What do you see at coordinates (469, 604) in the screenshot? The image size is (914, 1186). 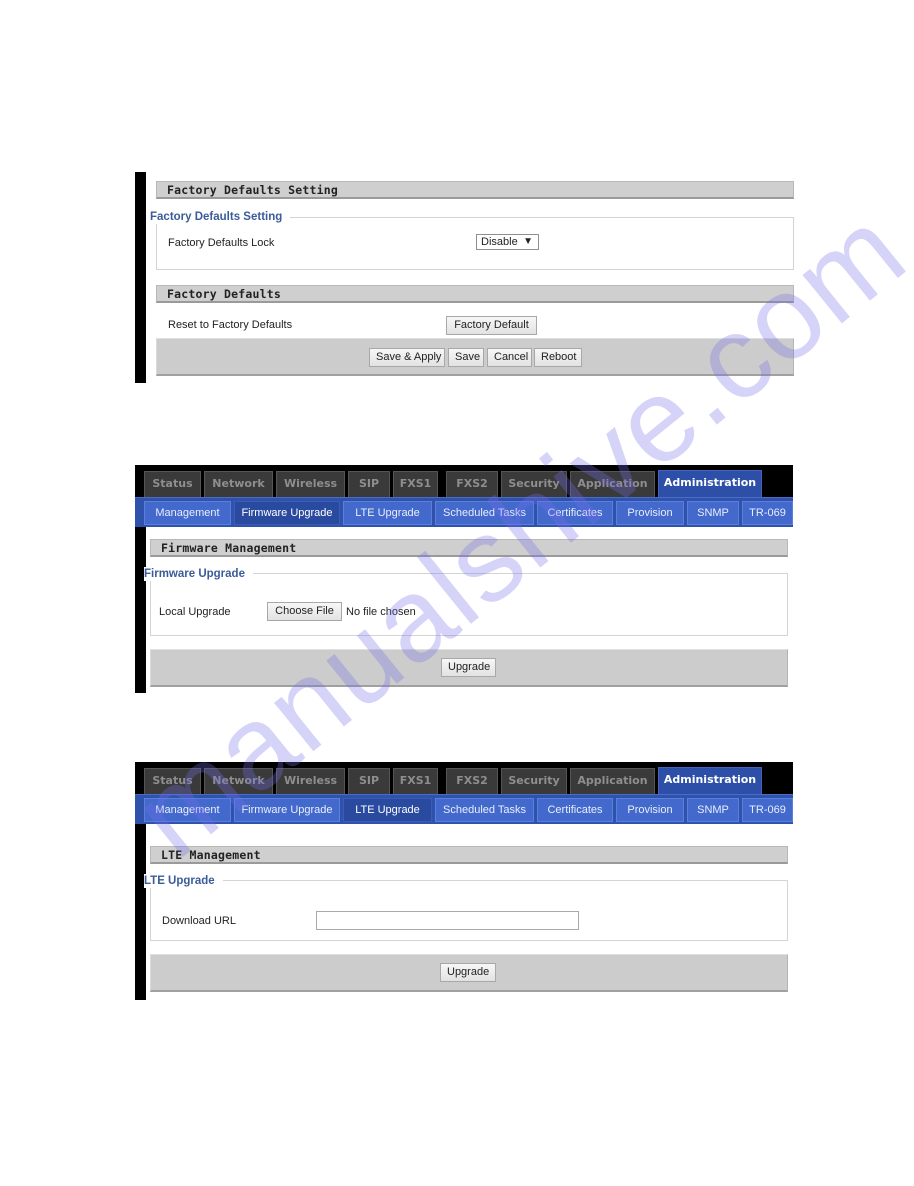 I see `firmware-upgrade-fieldset` at bounding box center [469, 604].